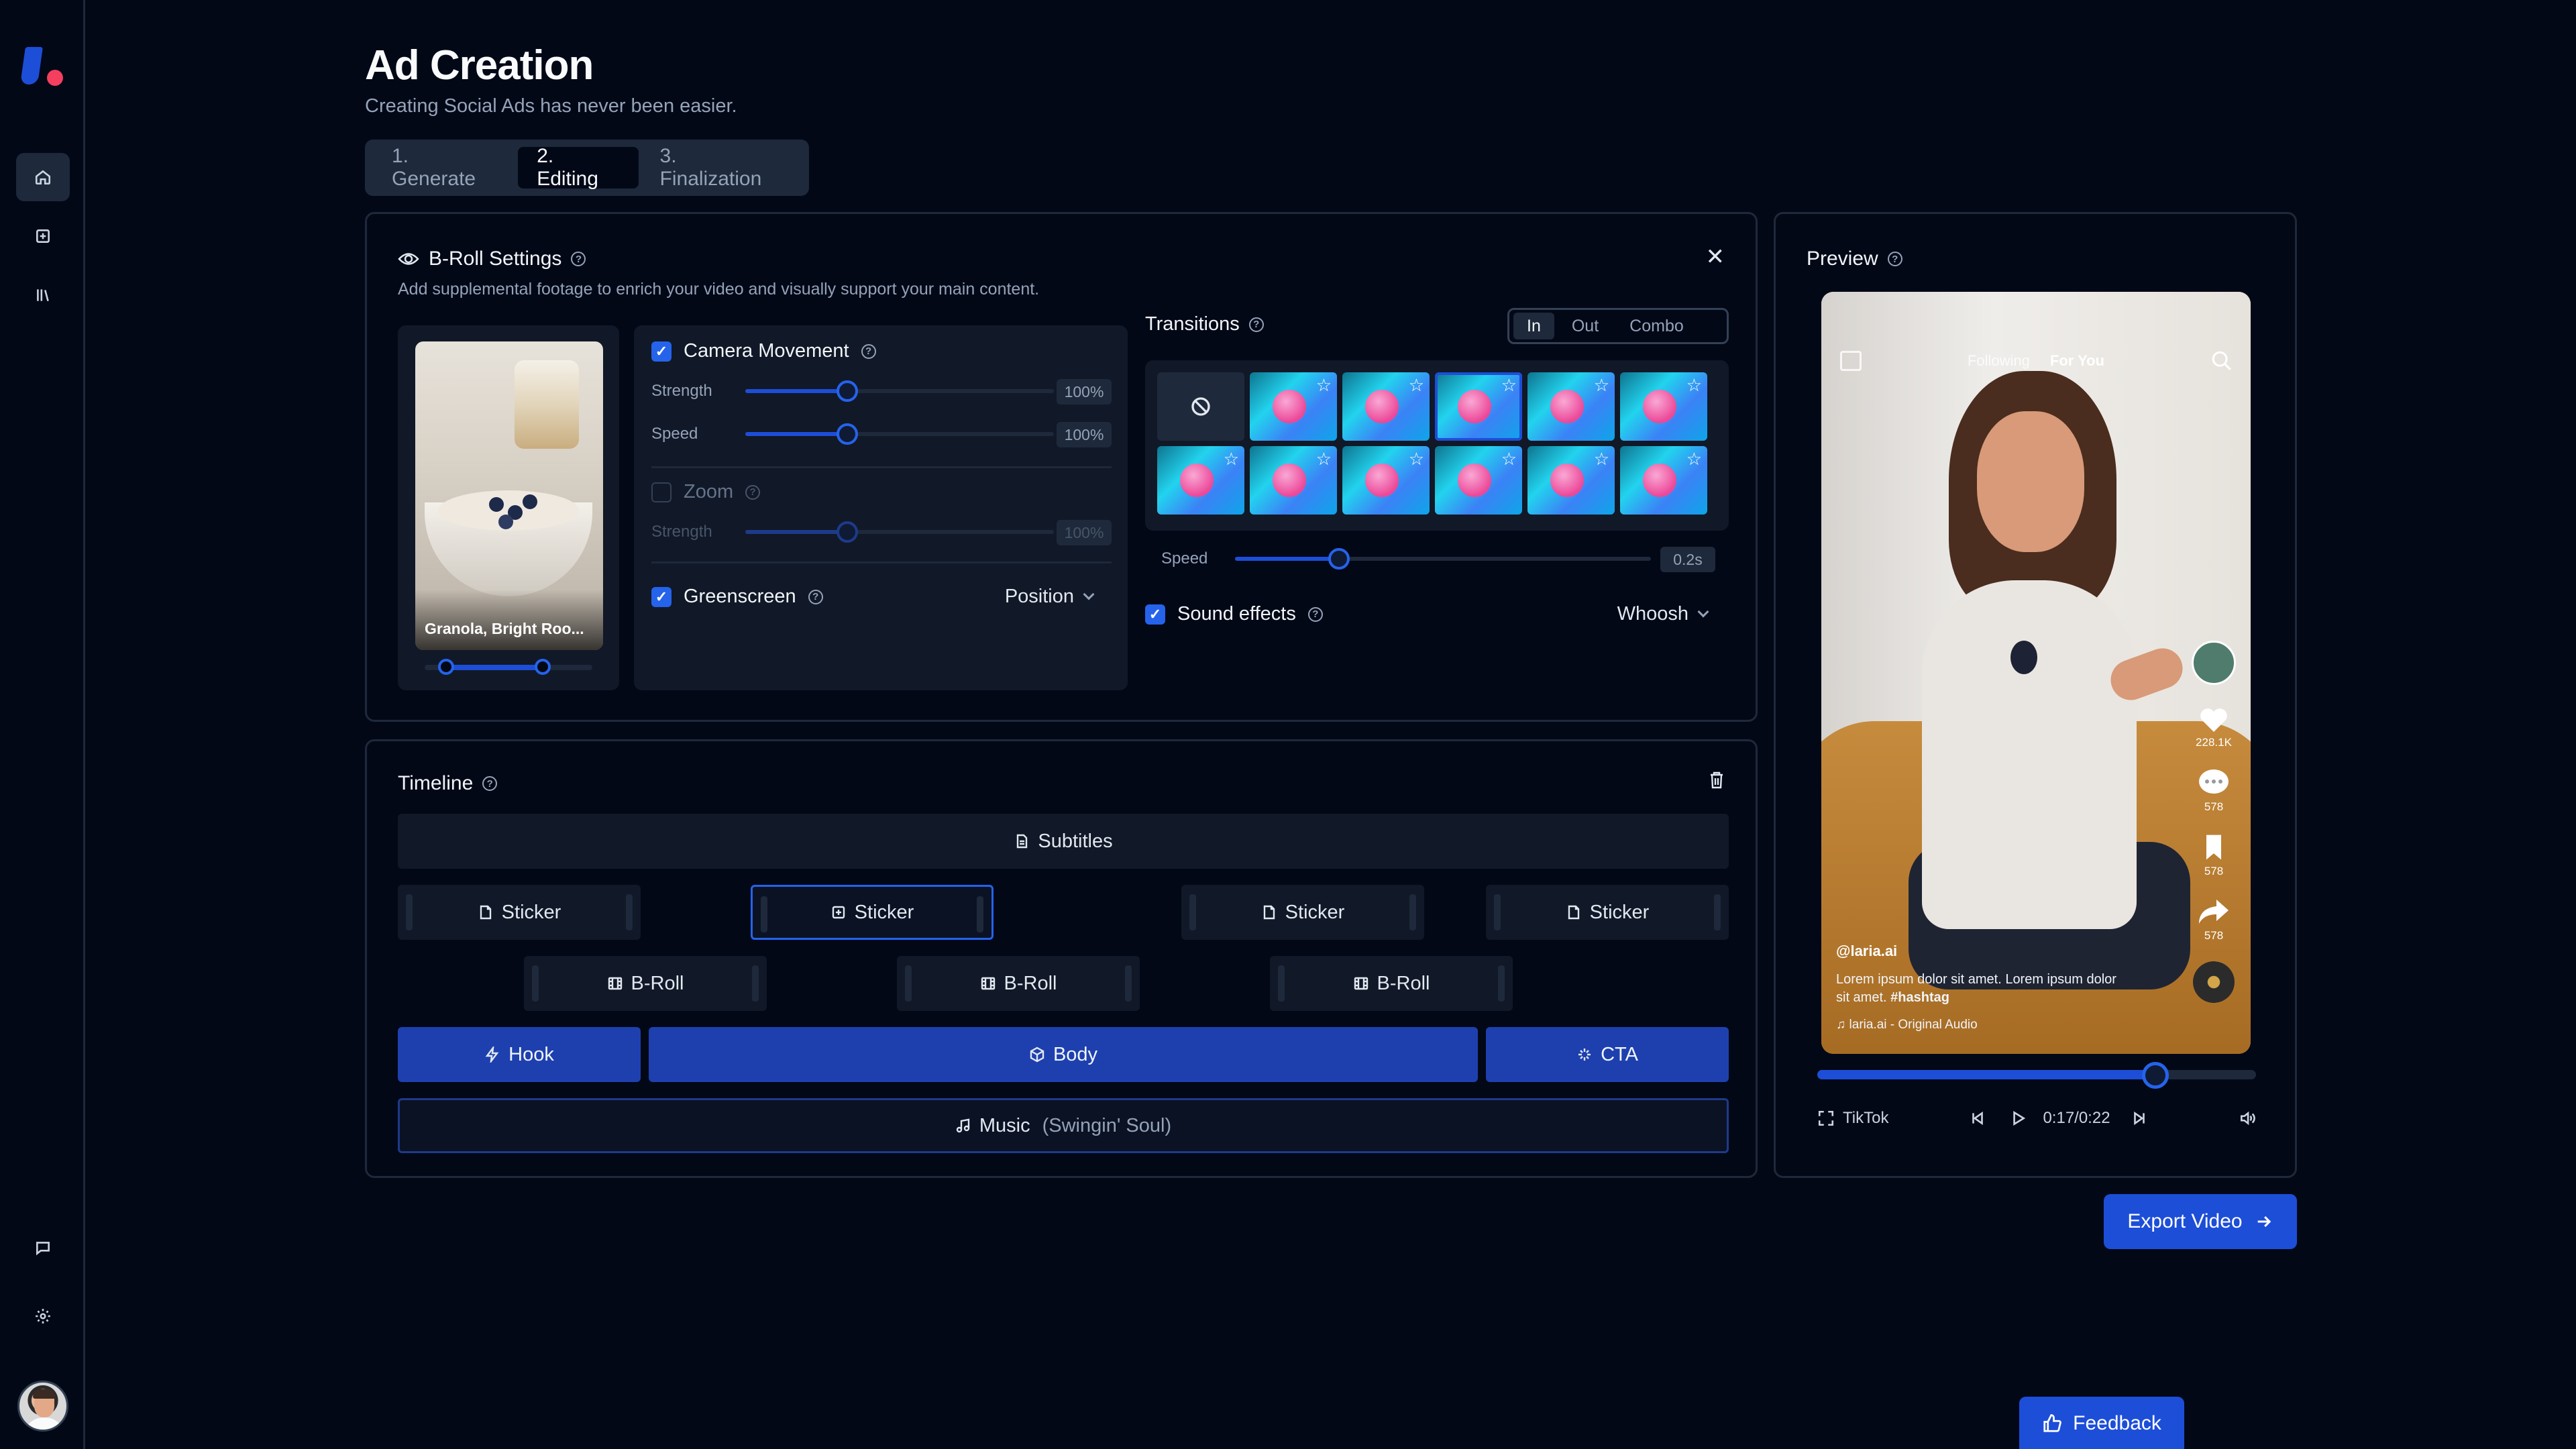 The width and height of the screenshot is (2576, 1449). I want to click on volume-icon, so click(2247, 1118).